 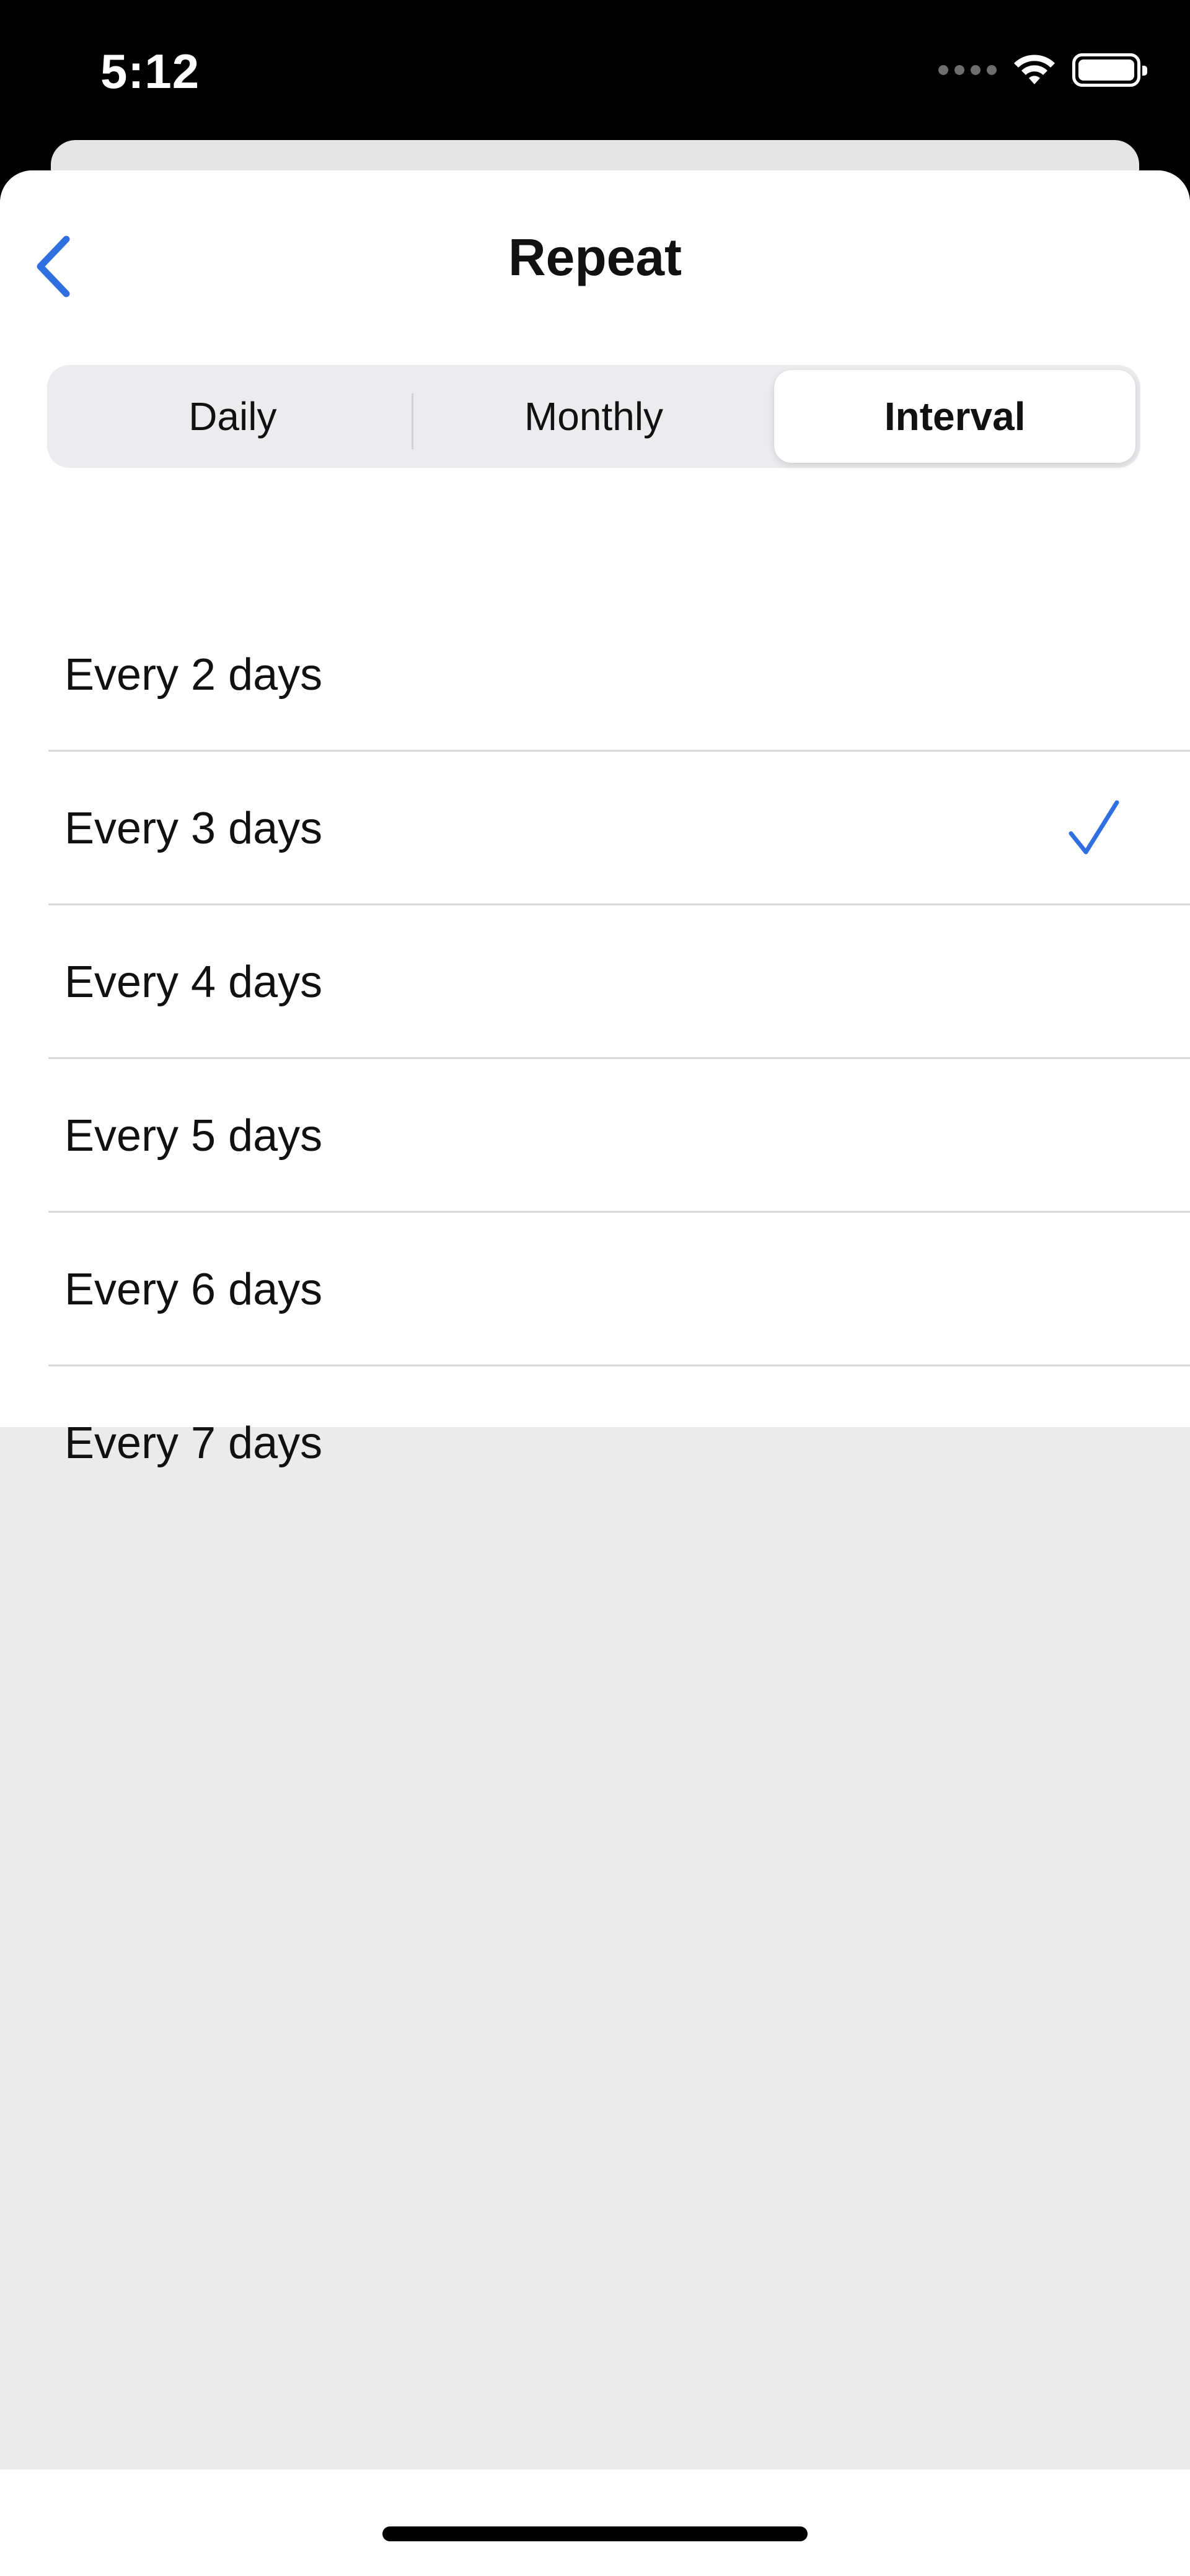 What do you see at coordinates (595, 1443) in the screenshot?
I see `list-item-every-7-days: Every 7 days` at bounding box center [595, 1443].